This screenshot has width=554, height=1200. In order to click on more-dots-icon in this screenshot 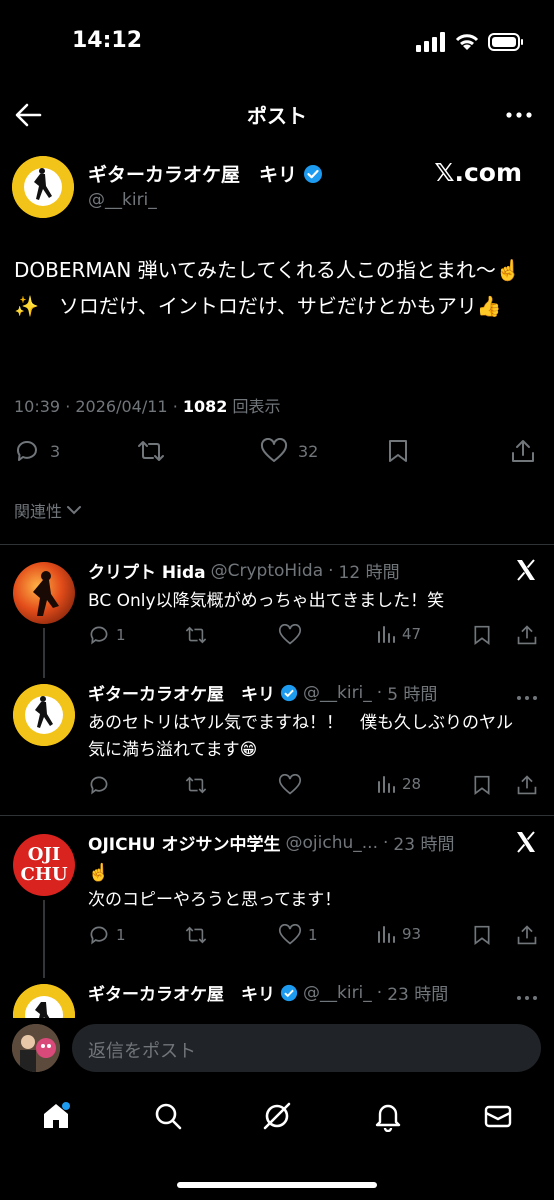, I will do `click(519, 115)`.